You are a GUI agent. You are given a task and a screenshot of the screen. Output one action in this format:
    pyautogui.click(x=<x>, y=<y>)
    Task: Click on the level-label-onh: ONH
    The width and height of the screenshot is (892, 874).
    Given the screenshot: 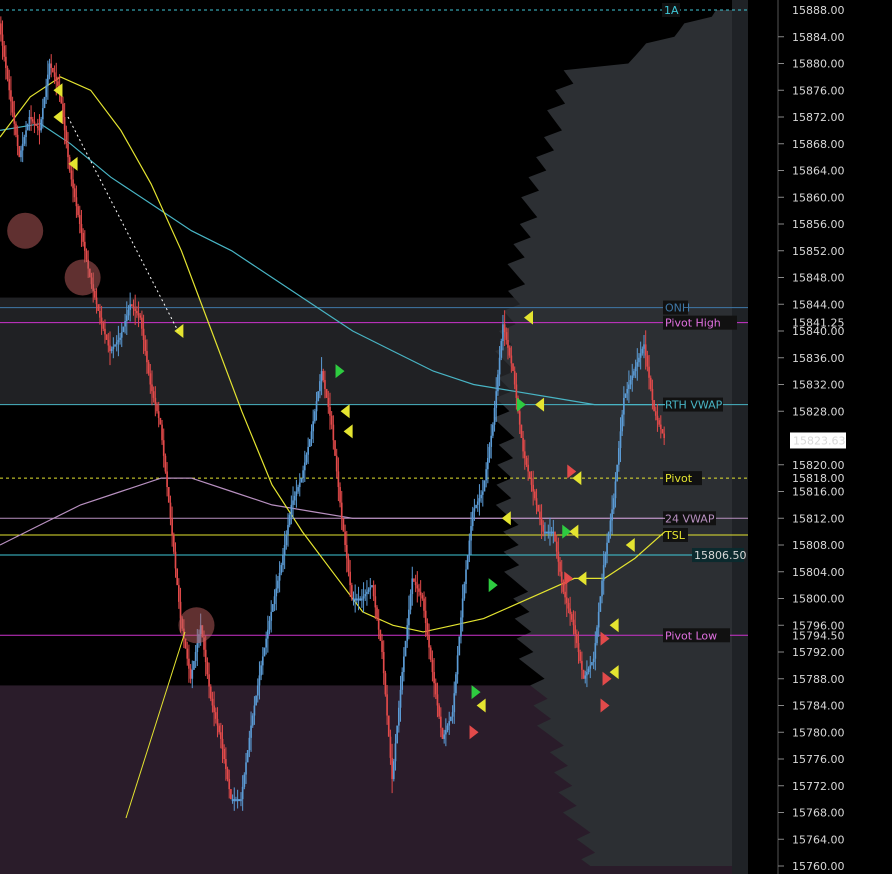 What is the action you would take?
    pyautogui.click(x=677, y=308)
    